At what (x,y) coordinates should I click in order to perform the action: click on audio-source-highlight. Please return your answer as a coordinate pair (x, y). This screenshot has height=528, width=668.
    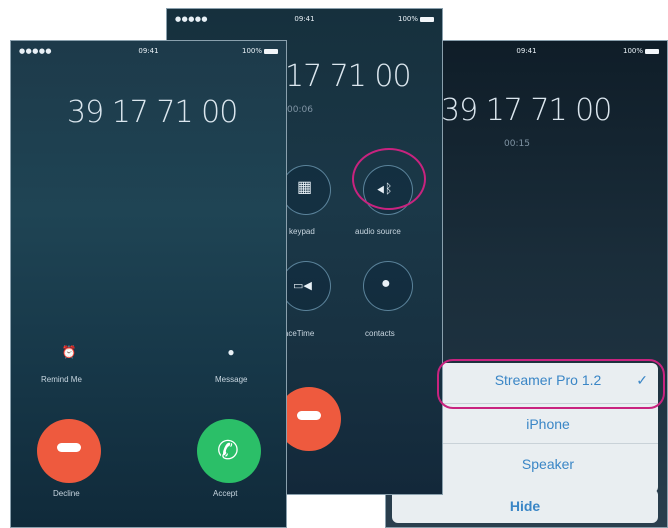
    Looking at the image, I should click on (389, 179).